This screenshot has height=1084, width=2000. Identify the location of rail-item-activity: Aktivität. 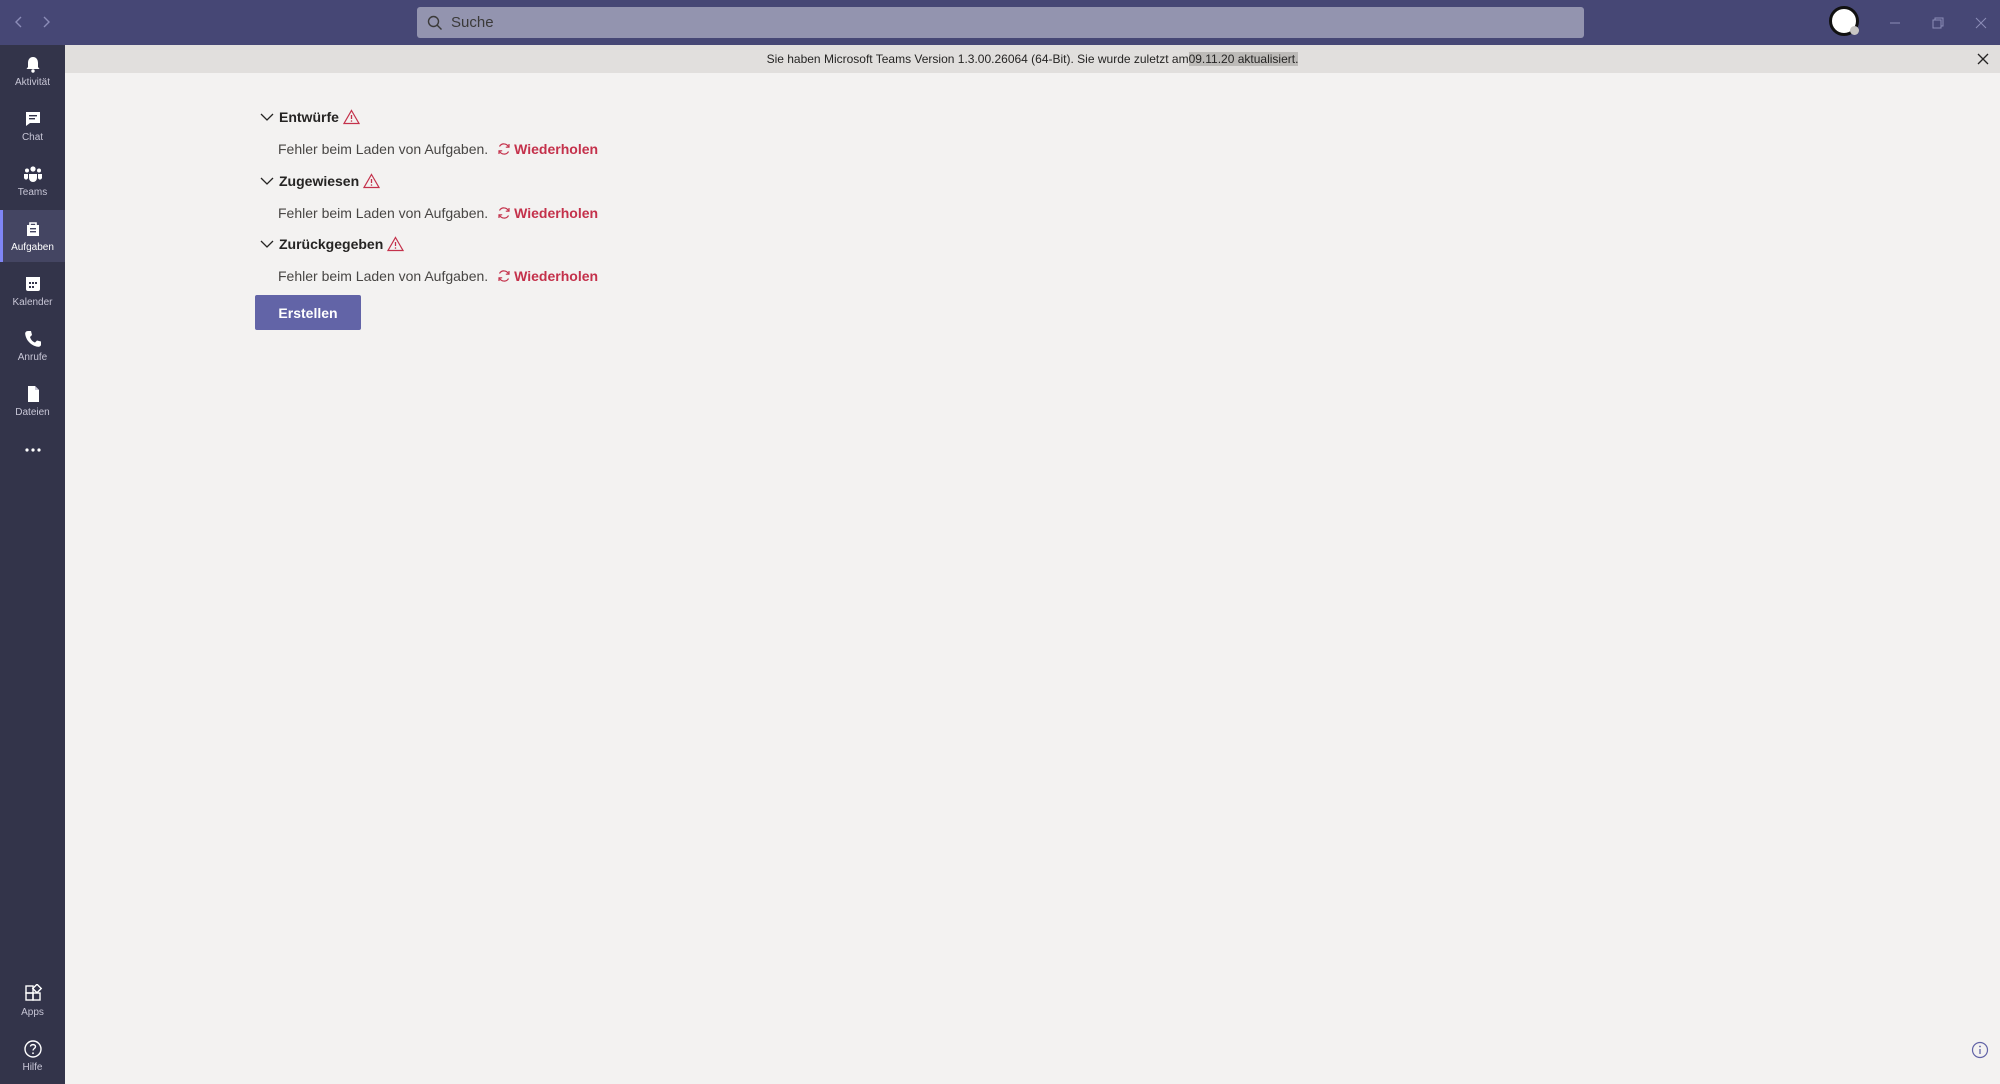
(32, 71).